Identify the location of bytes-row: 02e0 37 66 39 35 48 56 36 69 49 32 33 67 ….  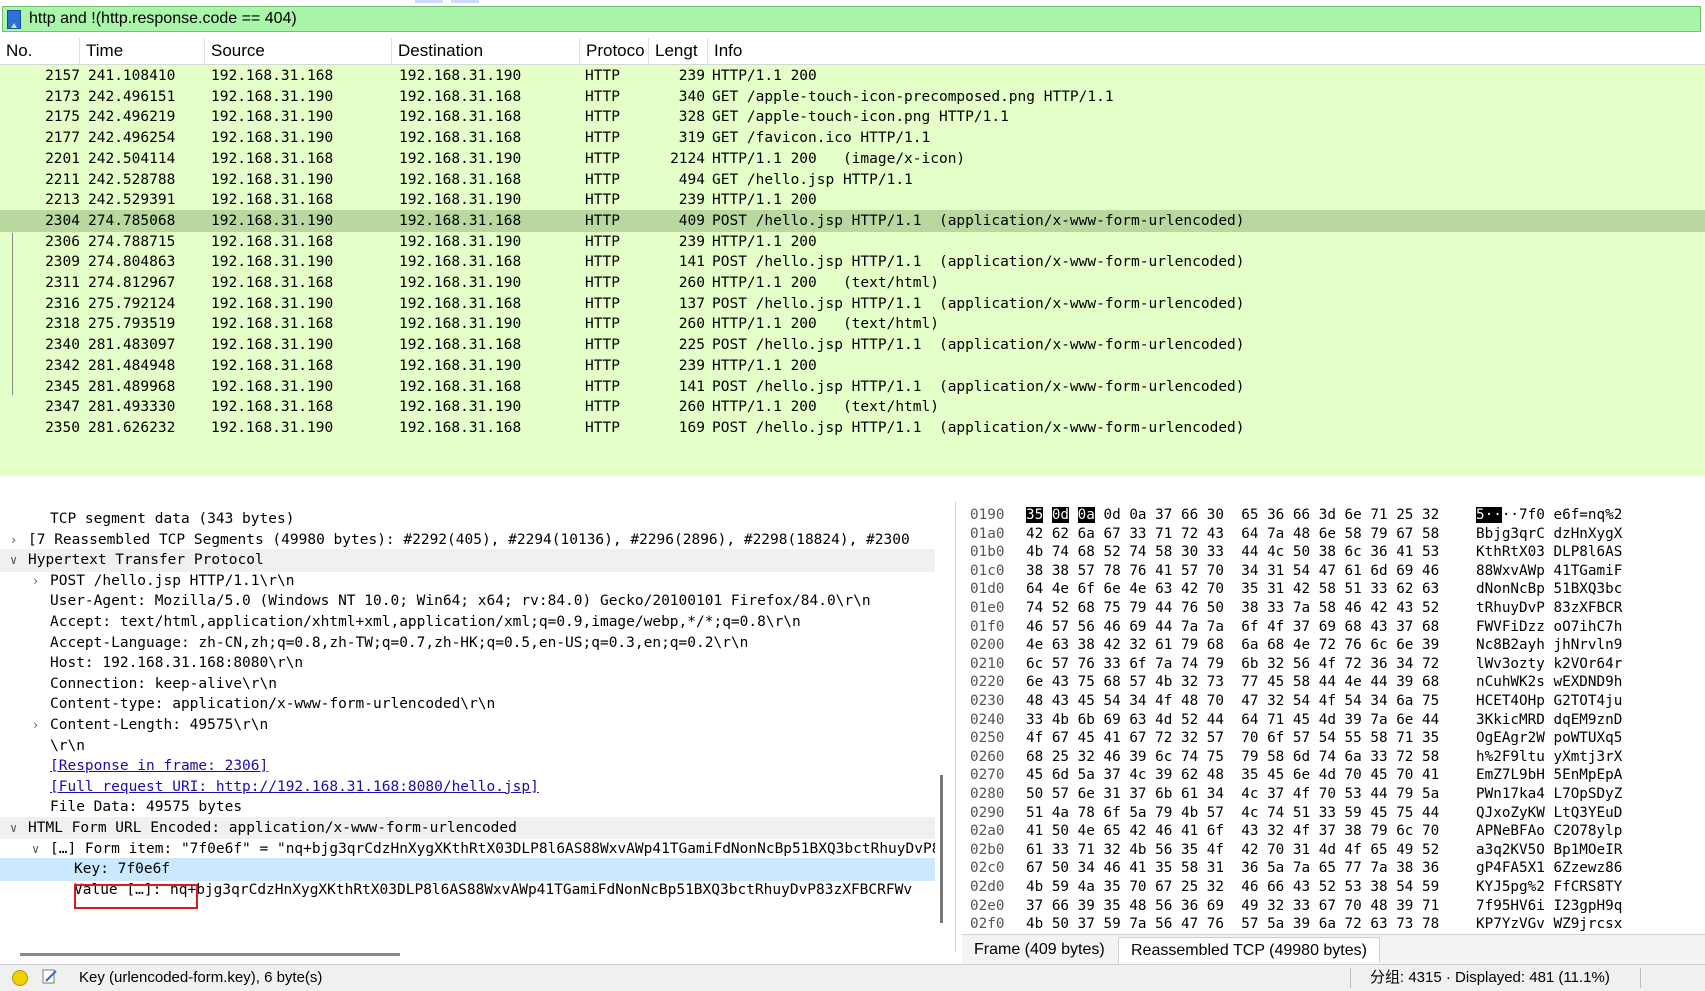
(1333, 906).